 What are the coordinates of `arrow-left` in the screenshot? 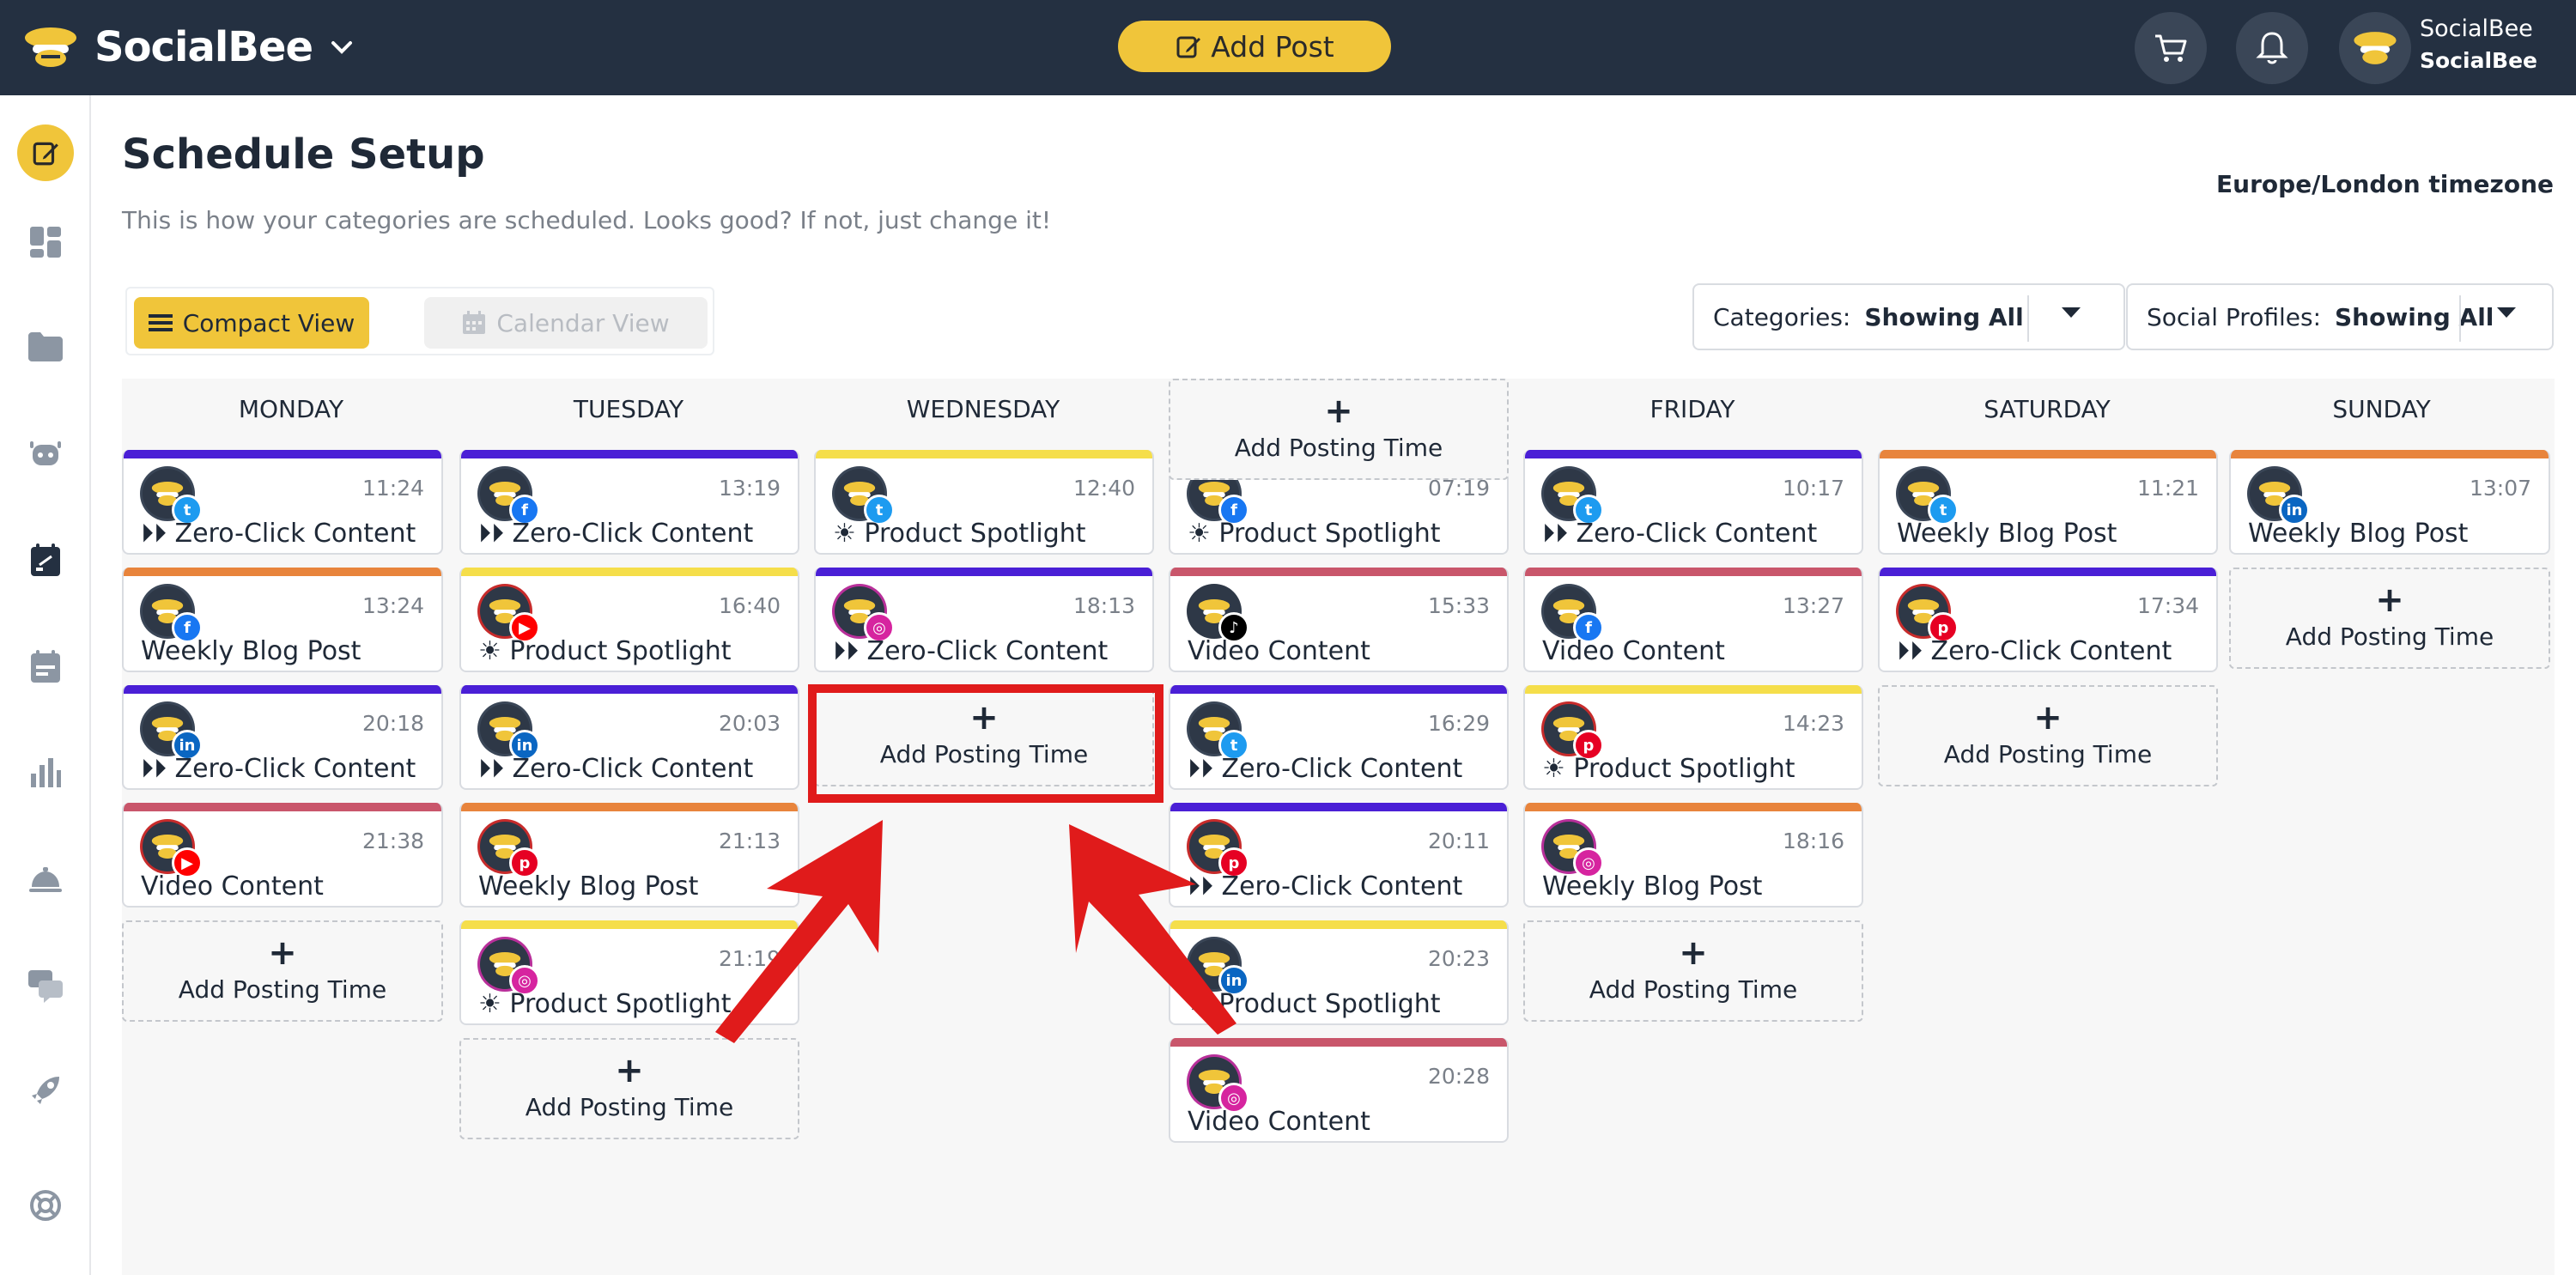 It's located at (799, 931).